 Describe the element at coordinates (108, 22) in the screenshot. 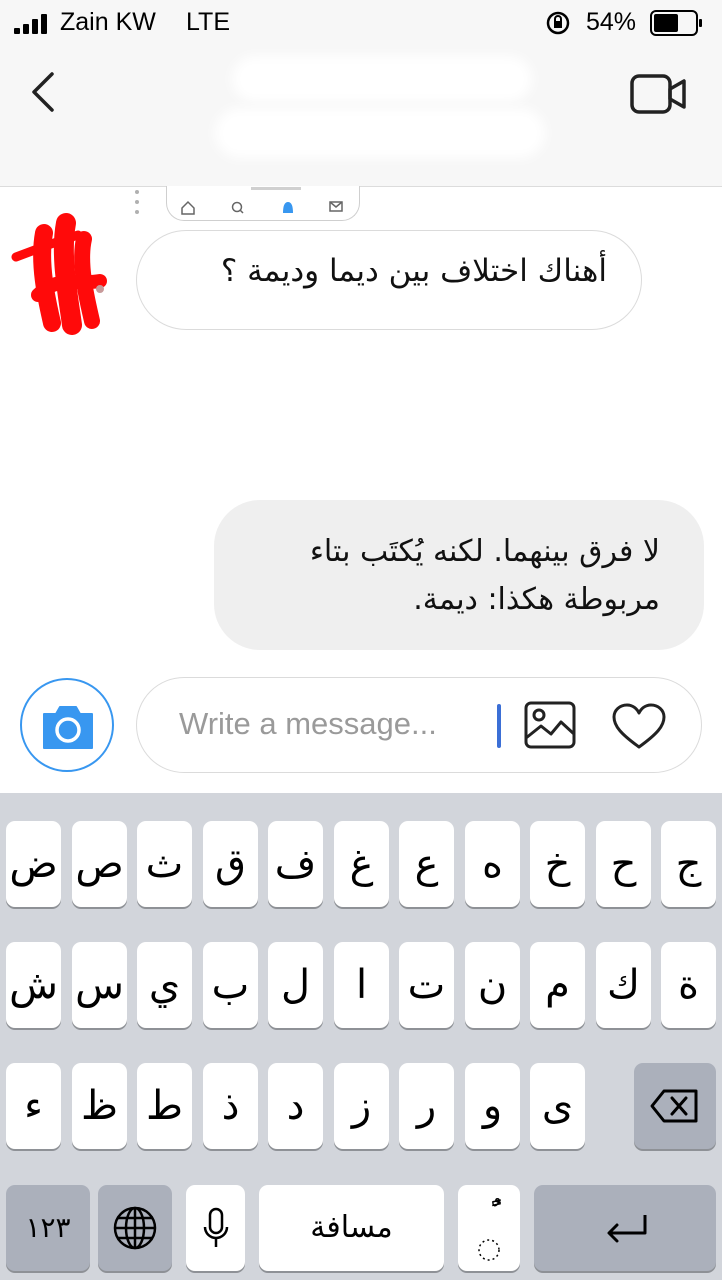

I see `carrier-name: Zain KW` at that location.